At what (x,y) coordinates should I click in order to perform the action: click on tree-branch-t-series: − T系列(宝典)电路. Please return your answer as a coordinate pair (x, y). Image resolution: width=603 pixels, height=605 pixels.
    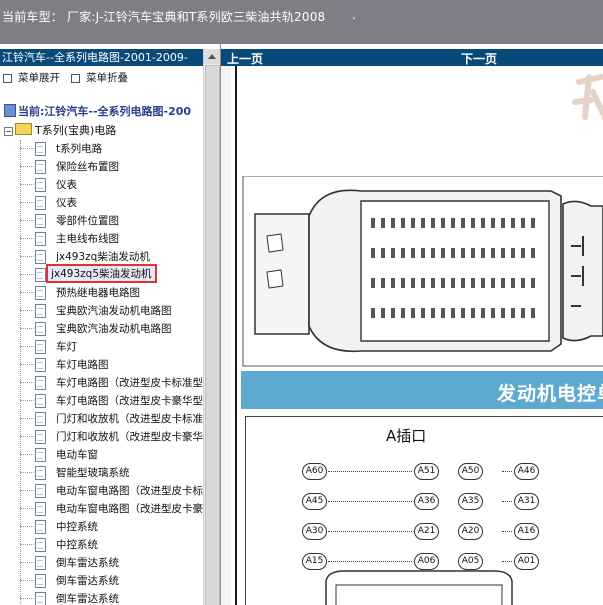
    Looking at the image, I should click on (60, 130).